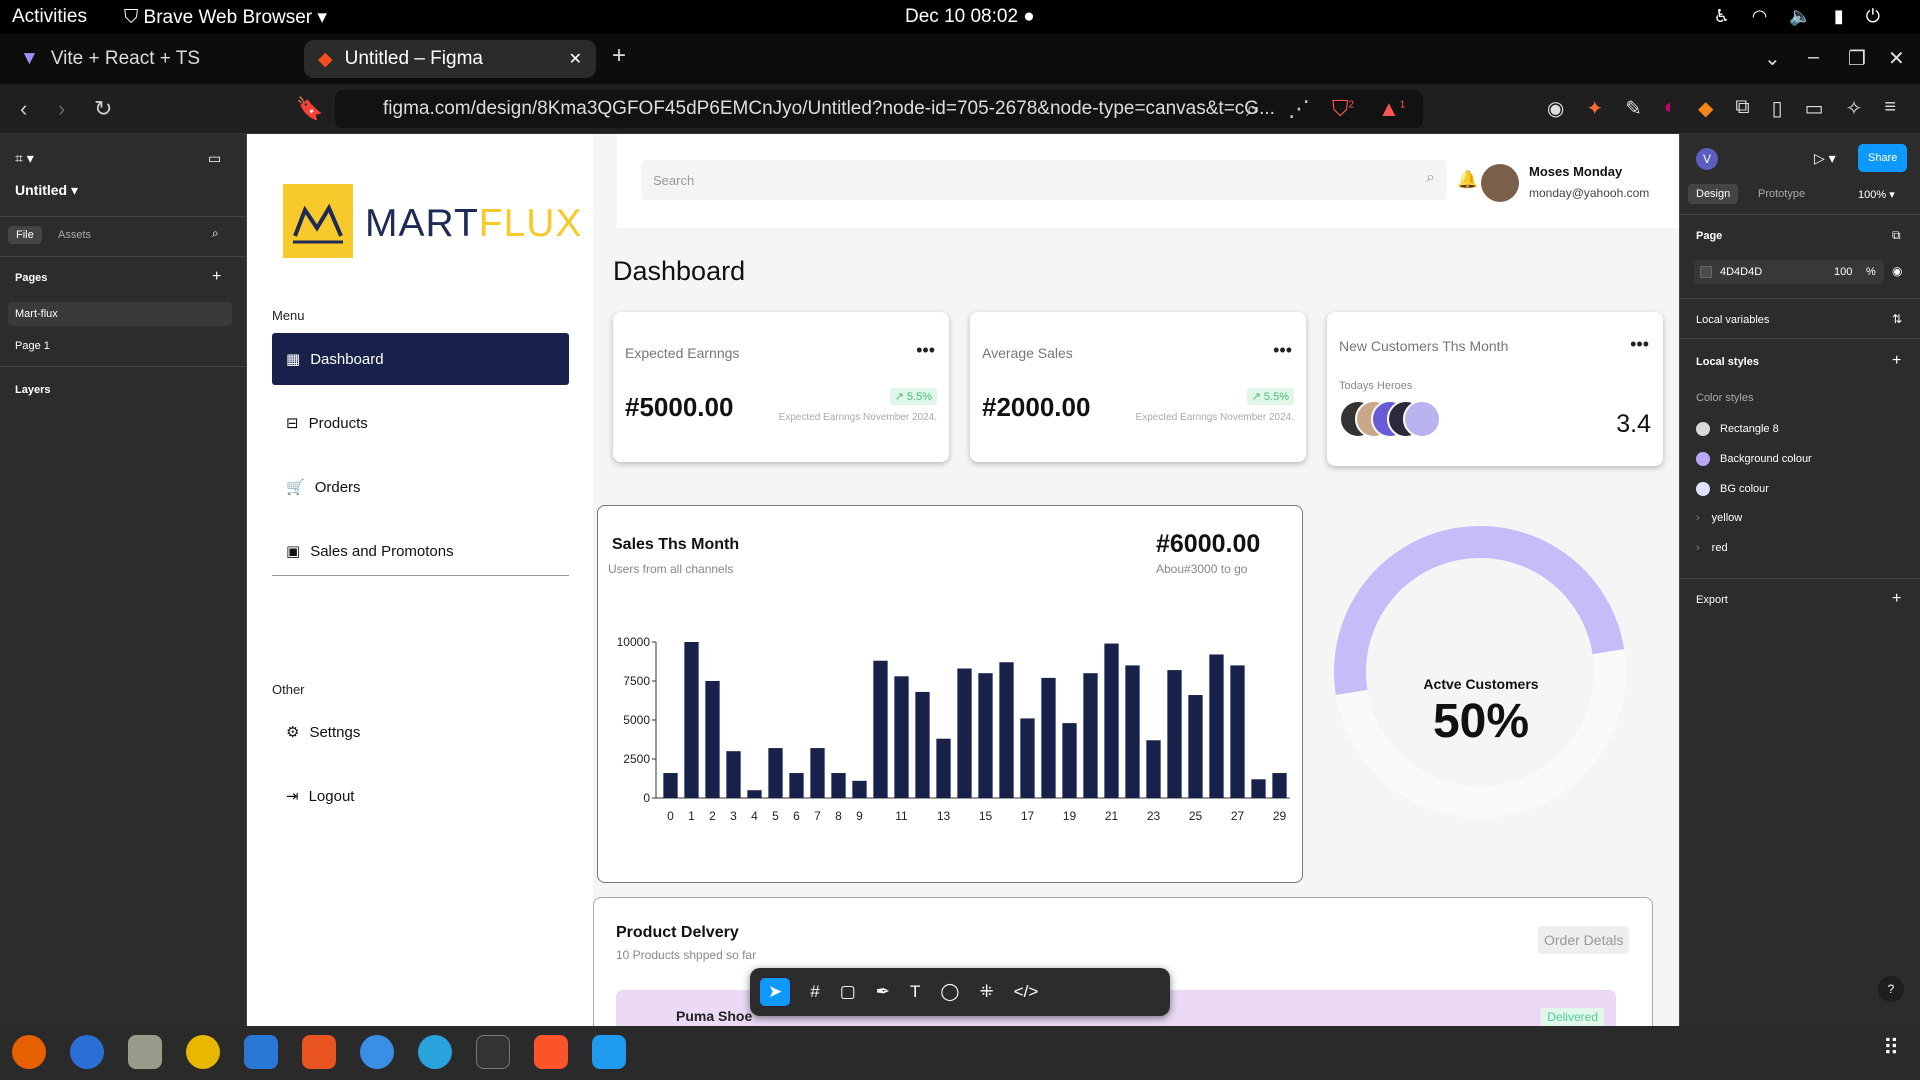  Describe the element at coordinates (1719, 518) in the screenshot. I see `style-group: › yellow` at that location.